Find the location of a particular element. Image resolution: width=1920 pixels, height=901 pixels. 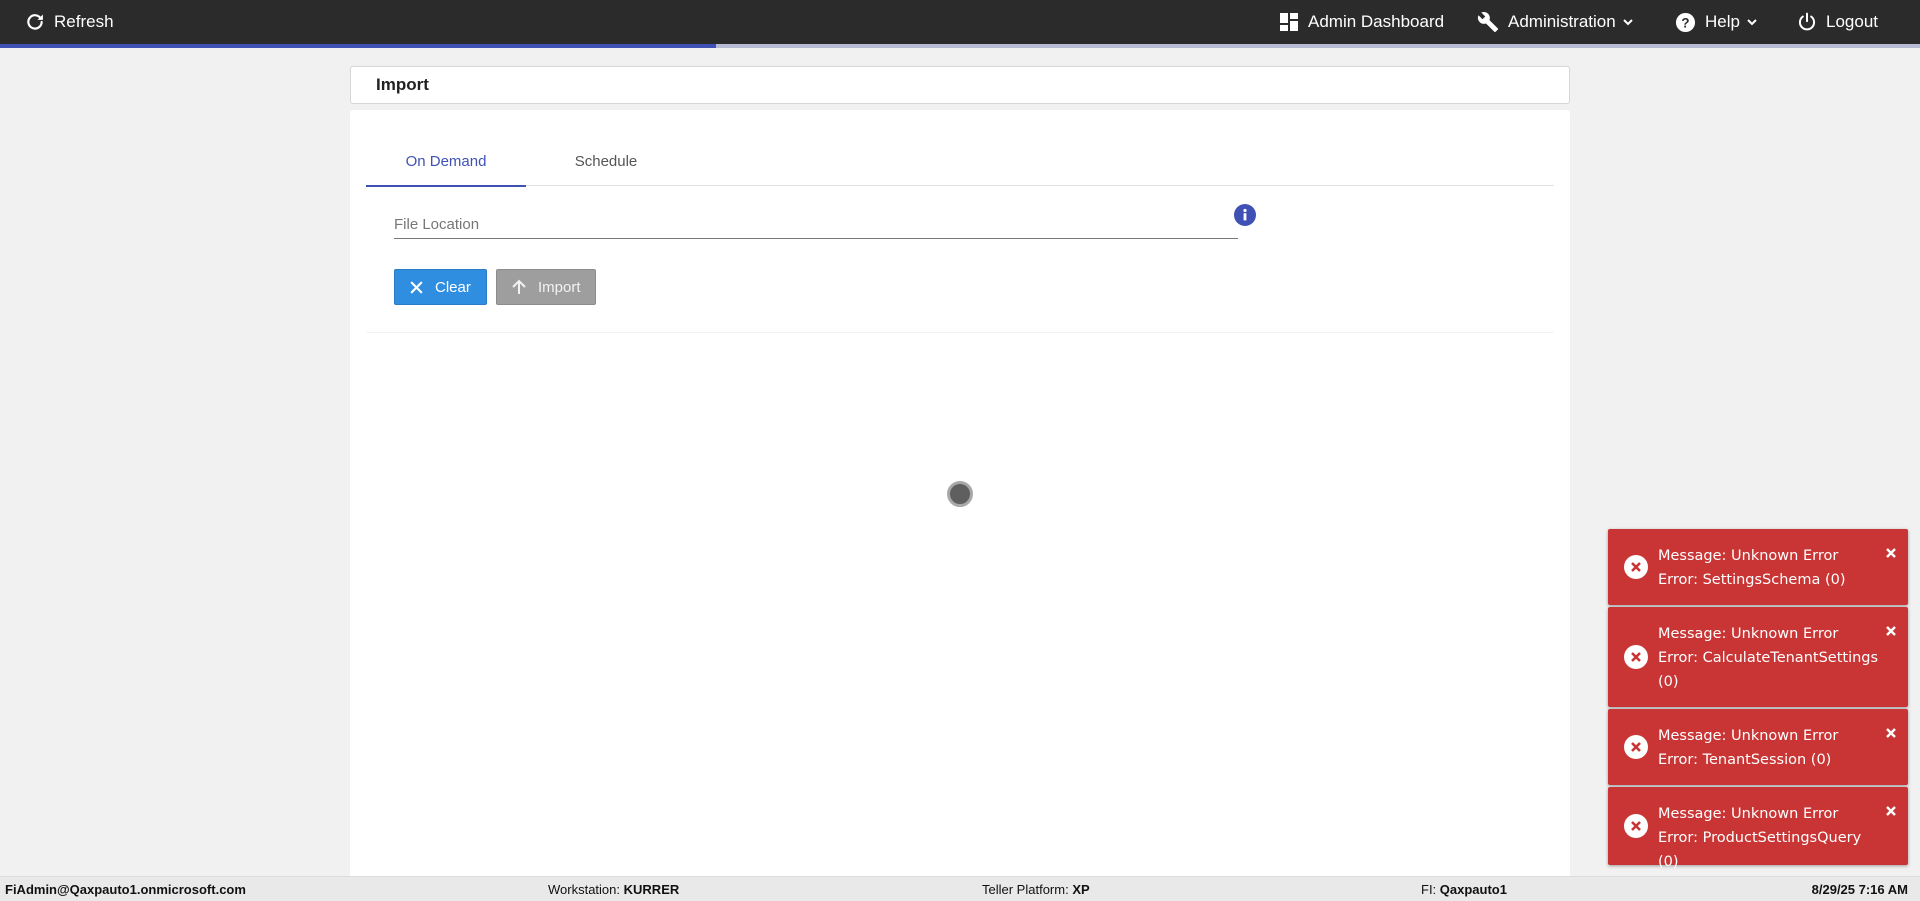

help-icon: ? is located at coordinates (1685, 22).